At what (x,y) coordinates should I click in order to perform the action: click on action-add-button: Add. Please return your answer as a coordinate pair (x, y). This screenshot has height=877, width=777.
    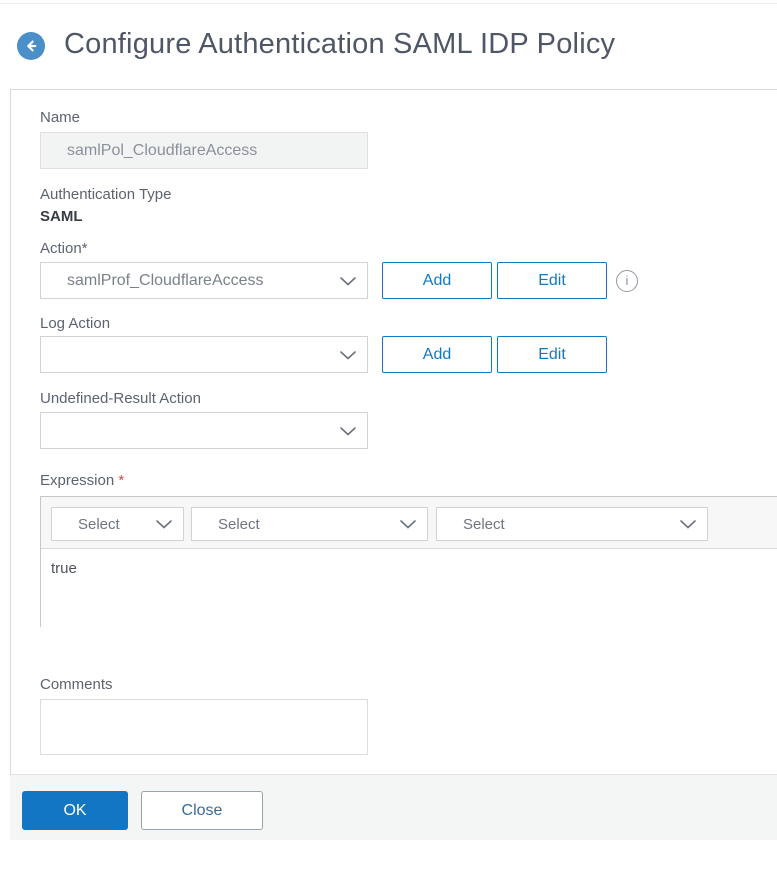
    Looking at the image, I should click on (437, 280).